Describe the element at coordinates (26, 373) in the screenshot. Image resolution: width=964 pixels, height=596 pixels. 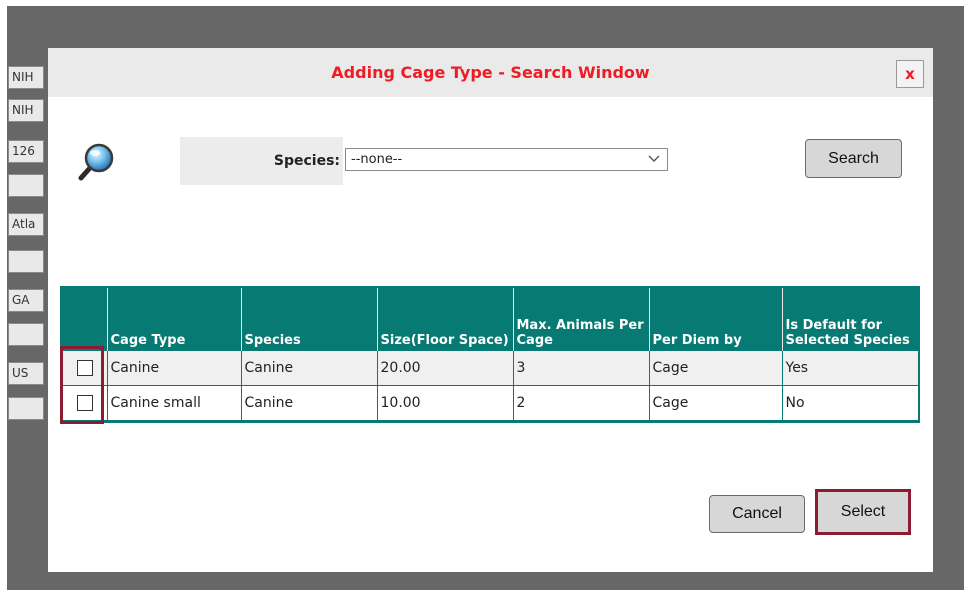
I see `background-field-9: US` at that location.